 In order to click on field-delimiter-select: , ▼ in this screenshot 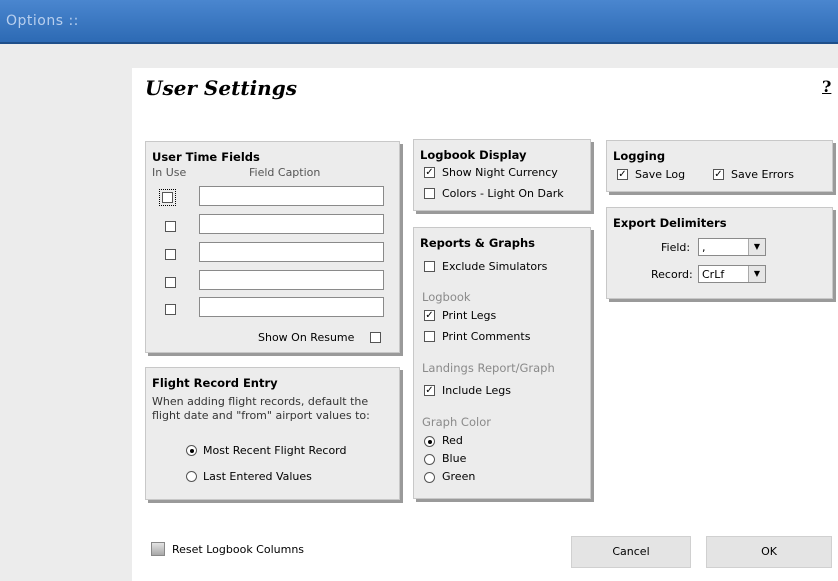, I will do `click(732, 247)`.